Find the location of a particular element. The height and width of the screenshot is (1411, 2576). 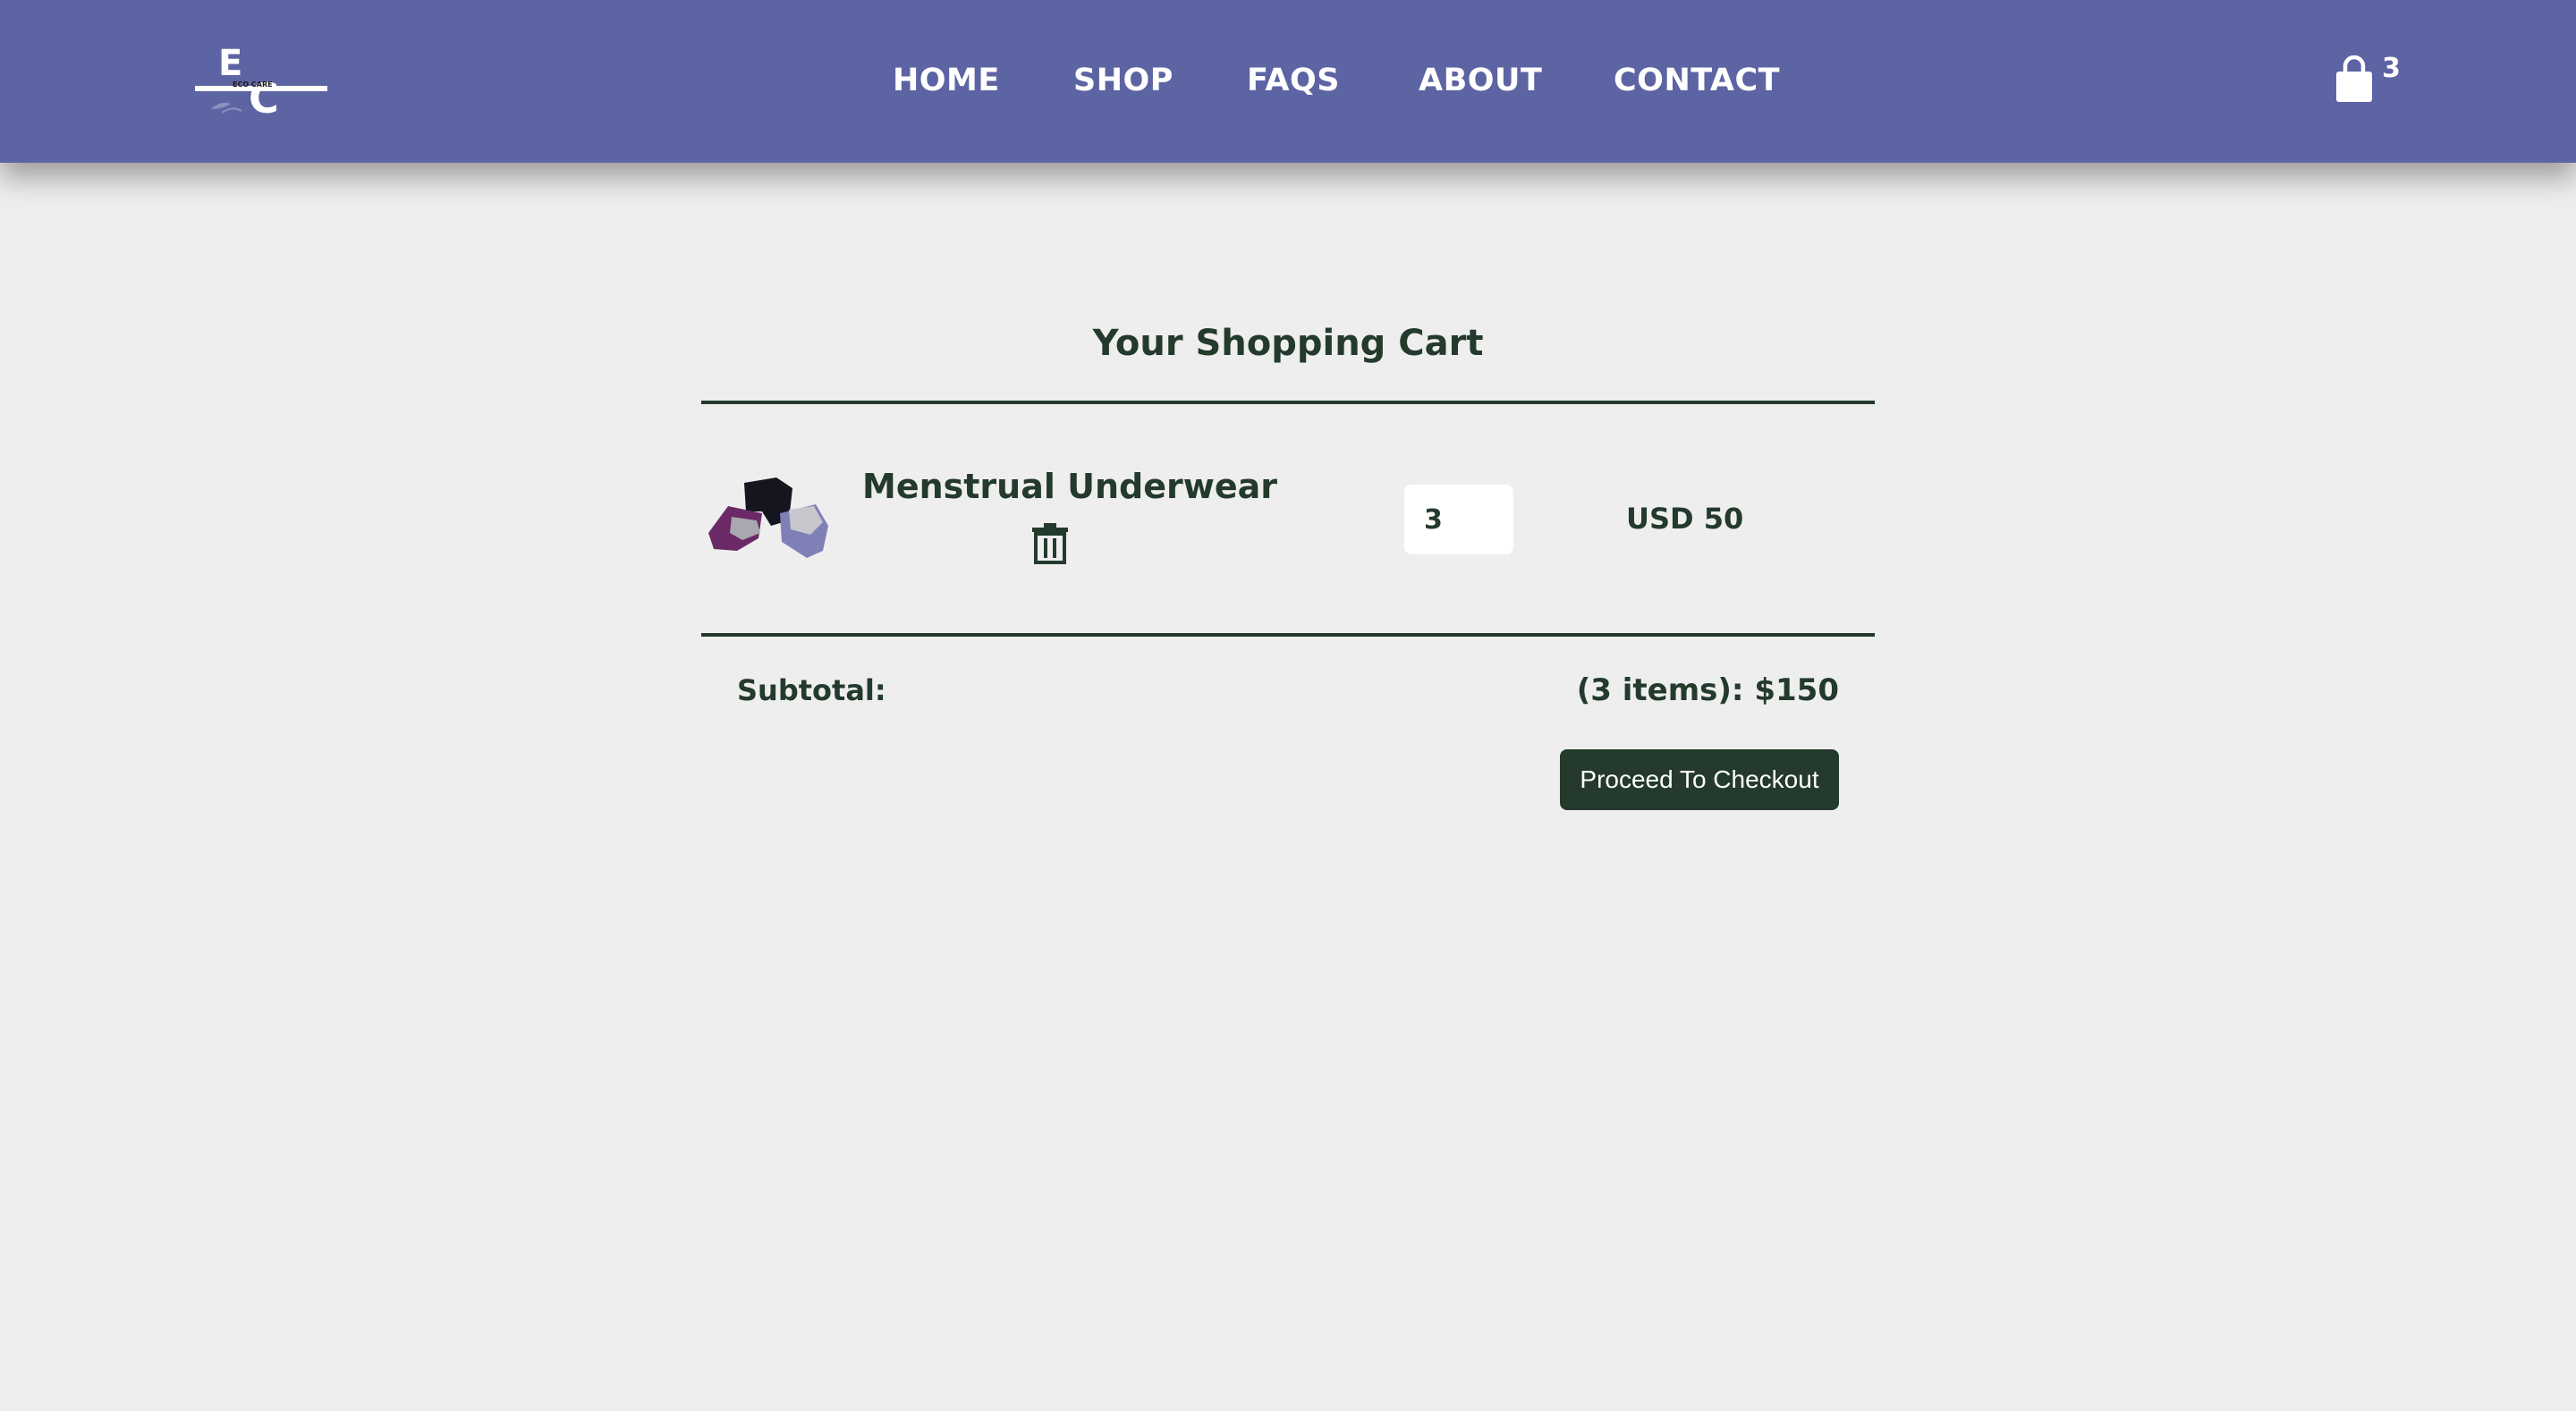

nav-contact-link: CONTACT is located at coordinates (1697, 80).